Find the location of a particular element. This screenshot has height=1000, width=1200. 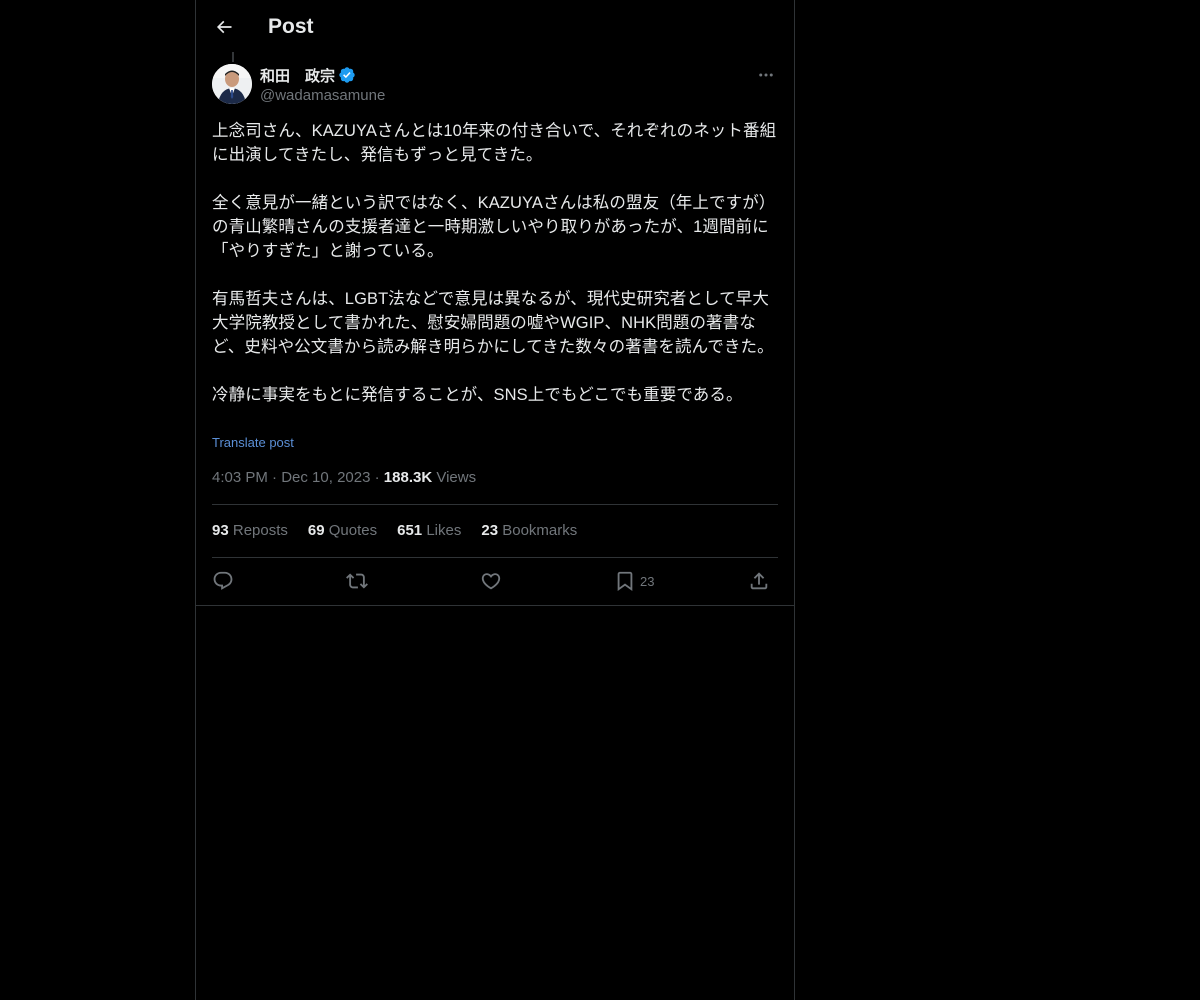

share-icon is located at coordinates (759, 581).